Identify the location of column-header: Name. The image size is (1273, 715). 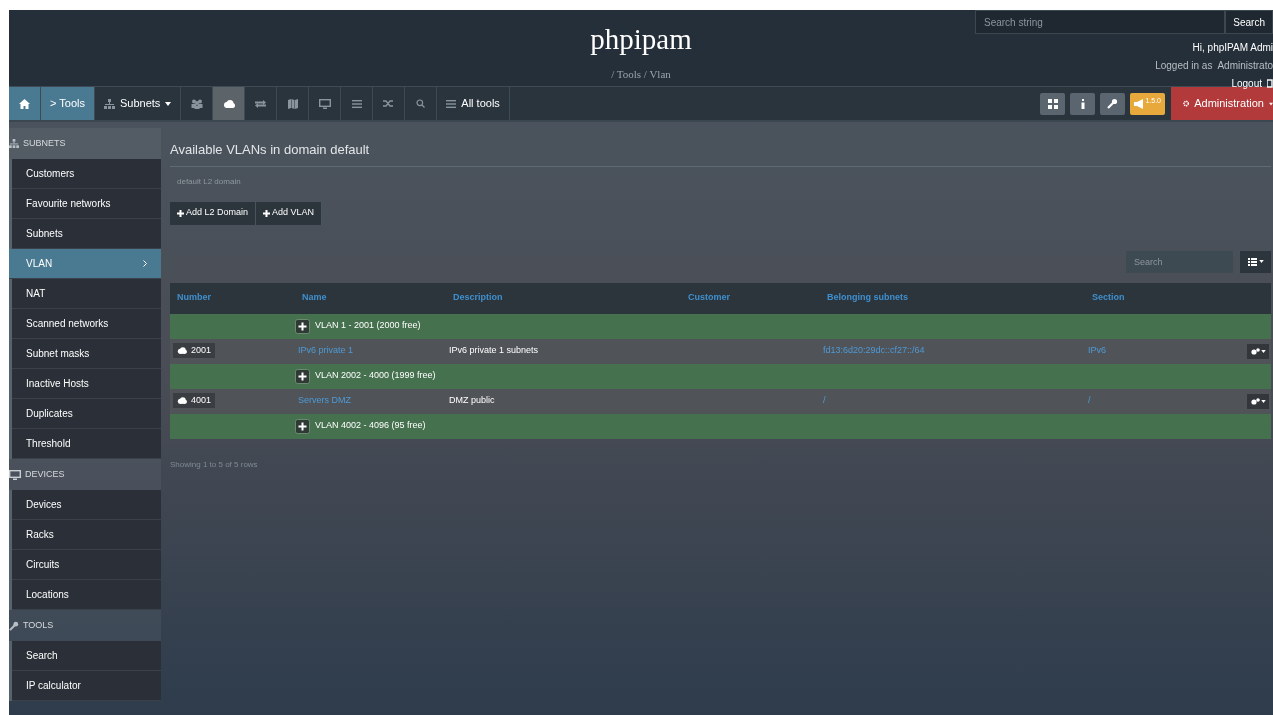
(314, 297).